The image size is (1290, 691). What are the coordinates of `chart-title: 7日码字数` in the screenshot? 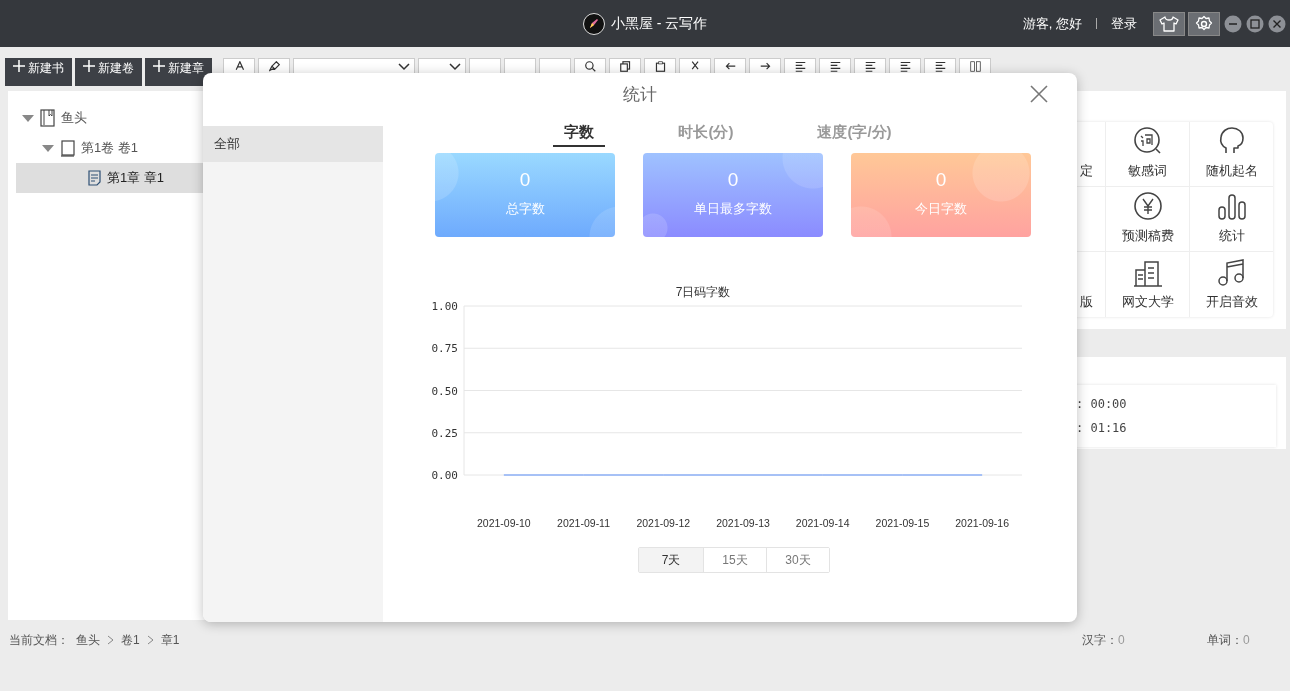 It's located at (703, 292).